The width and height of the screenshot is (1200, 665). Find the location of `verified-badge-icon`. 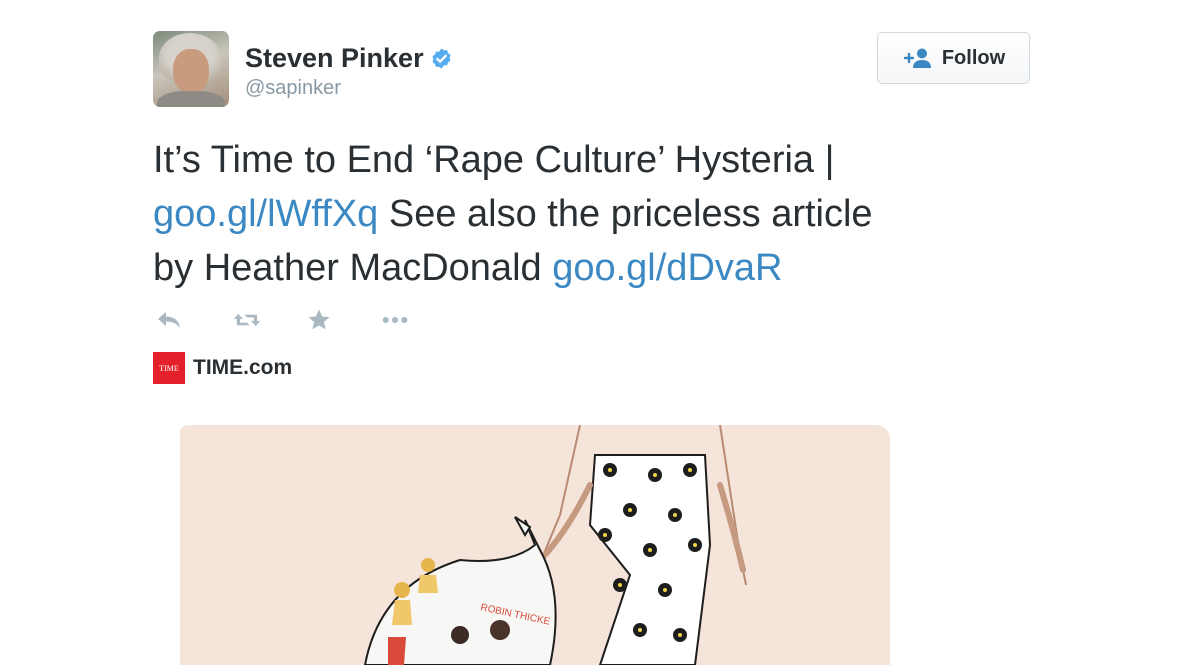

verified-badge-icon is located at coordinates (441, 58).